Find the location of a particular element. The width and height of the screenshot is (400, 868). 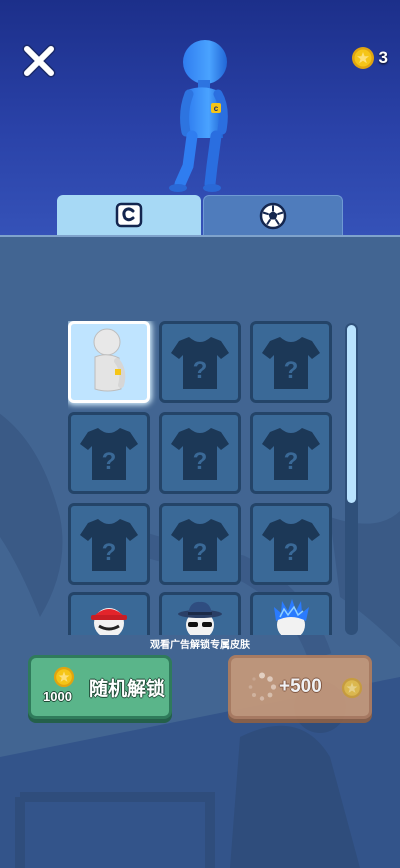

coin-count: 3 is located at coordinates (383, 57).